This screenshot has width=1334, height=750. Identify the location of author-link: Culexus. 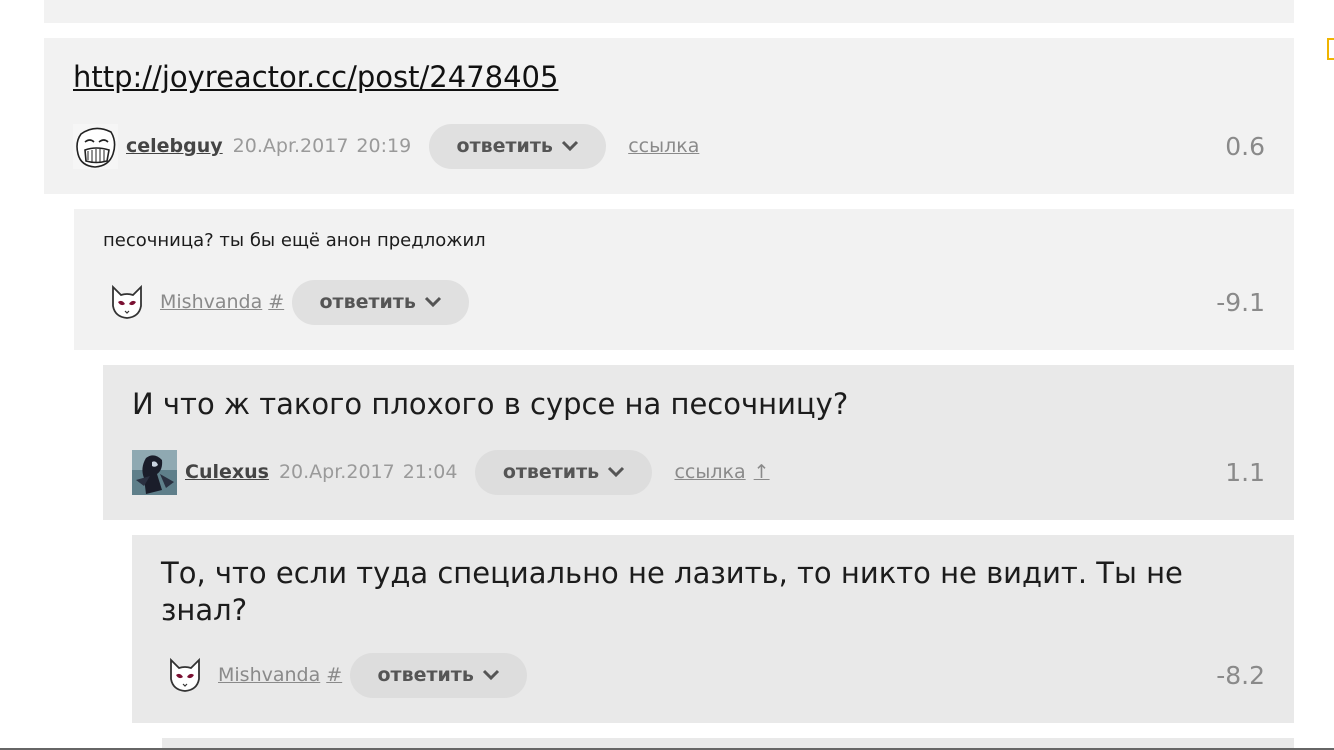
(227, 472).